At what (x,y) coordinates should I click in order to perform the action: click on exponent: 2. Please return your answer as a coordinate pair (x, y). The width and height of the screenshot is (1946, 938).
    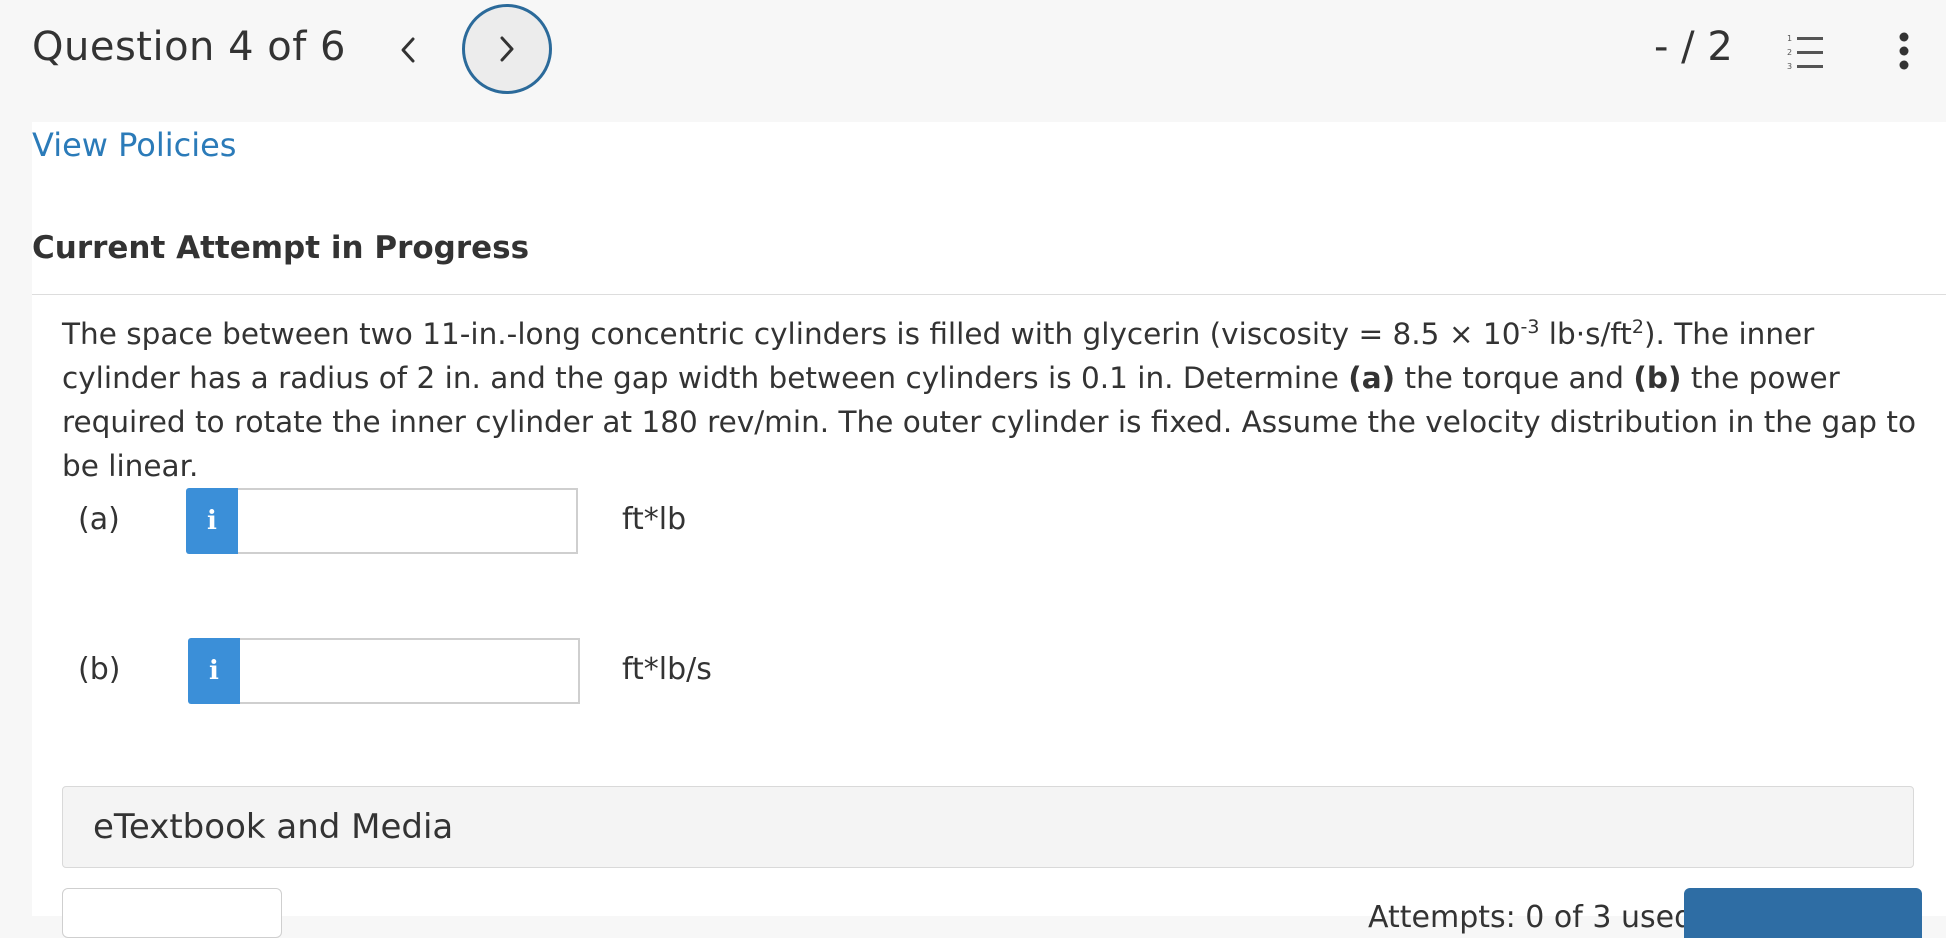
    Looking at the image, I should click on (1637, 327).